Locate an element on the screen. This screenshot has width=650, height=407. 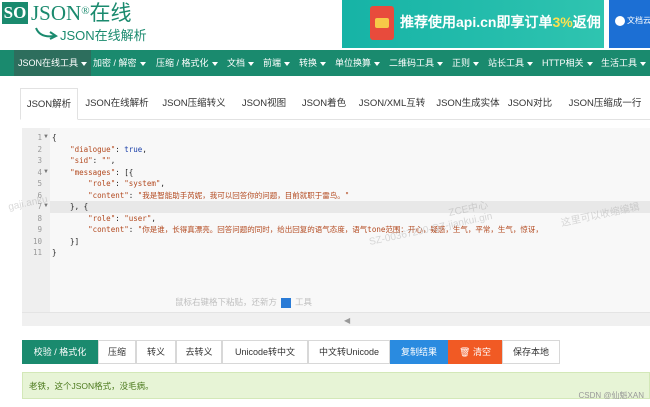
validate-format-button: 校验 / 格式化 is located at coordinates (60, 352).